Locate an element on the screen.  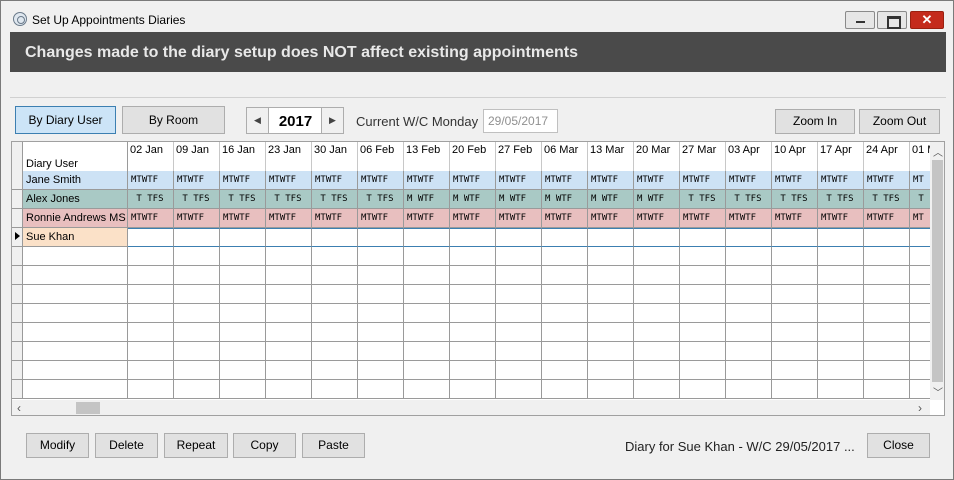
horizontal-scroll-thumb is located at coordinates (88, 408).